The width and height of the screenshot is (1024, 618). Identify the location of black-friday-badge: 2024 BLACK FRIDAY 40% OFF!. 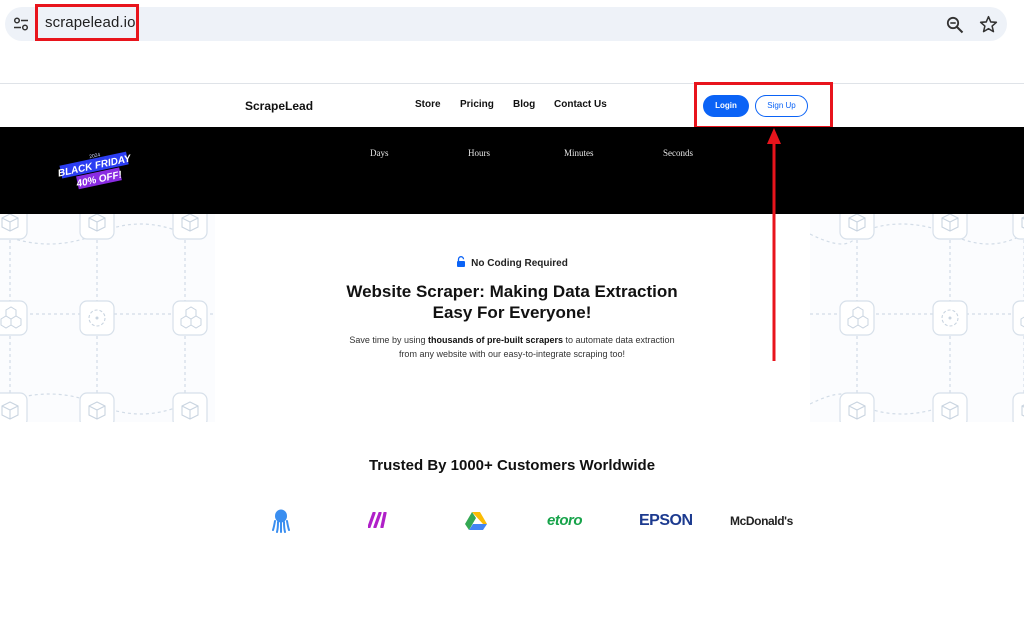
(97, 169).